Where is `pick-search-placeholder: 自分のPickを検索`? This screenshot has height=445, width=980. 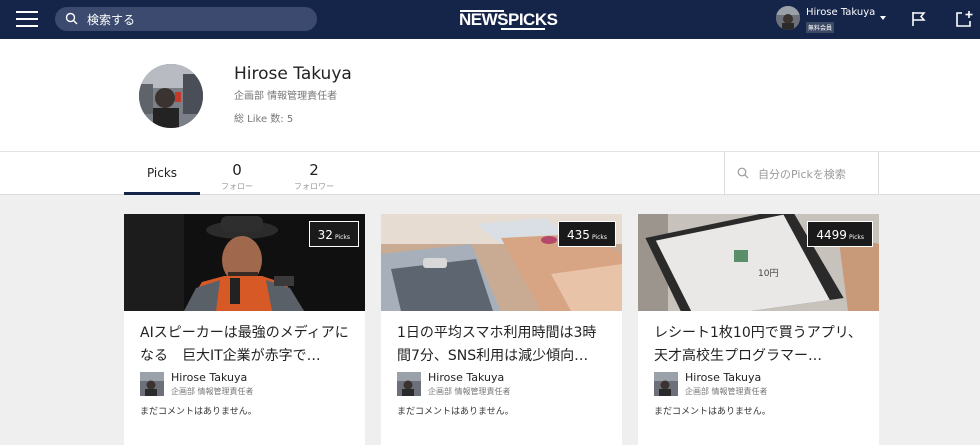 pick-search-placeholder: 自分のPickを検索 is located at coordinates (802, 174).